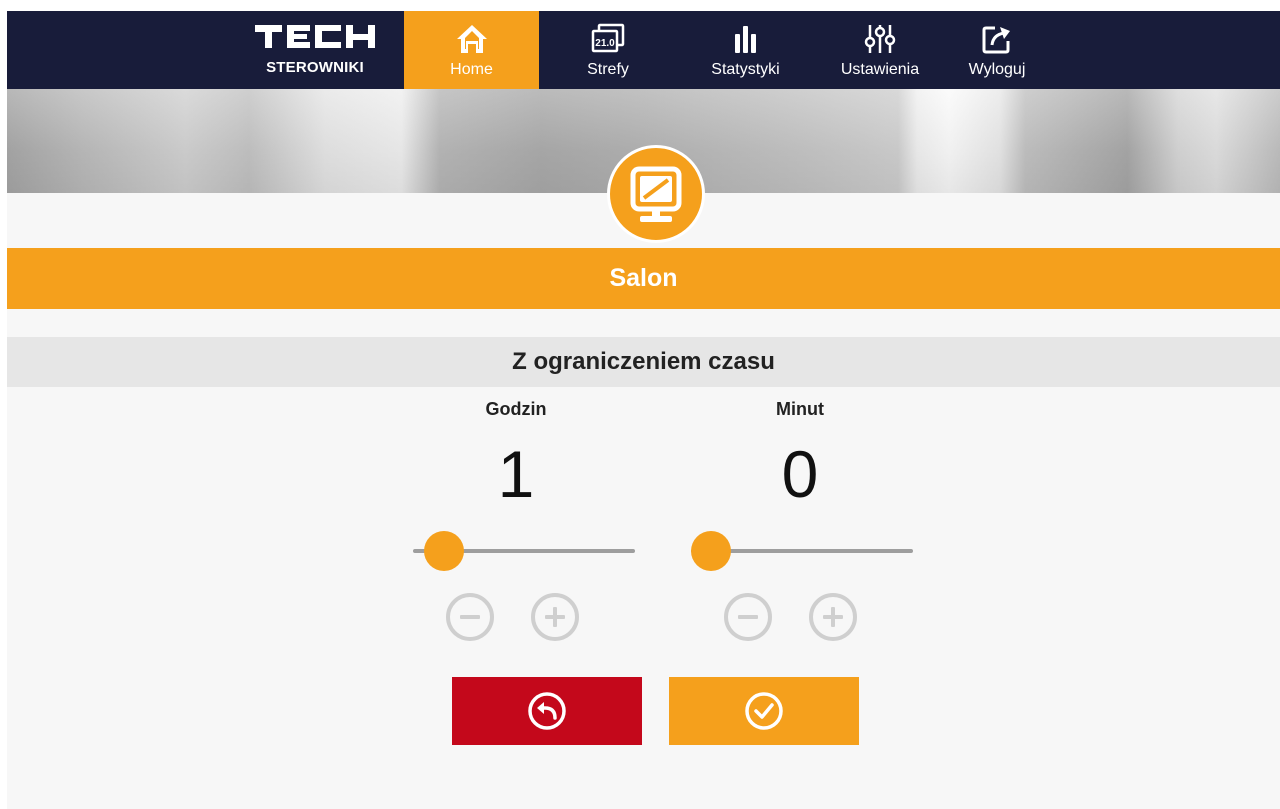  I want to click on zone-name: Salon, so click(643, 278).